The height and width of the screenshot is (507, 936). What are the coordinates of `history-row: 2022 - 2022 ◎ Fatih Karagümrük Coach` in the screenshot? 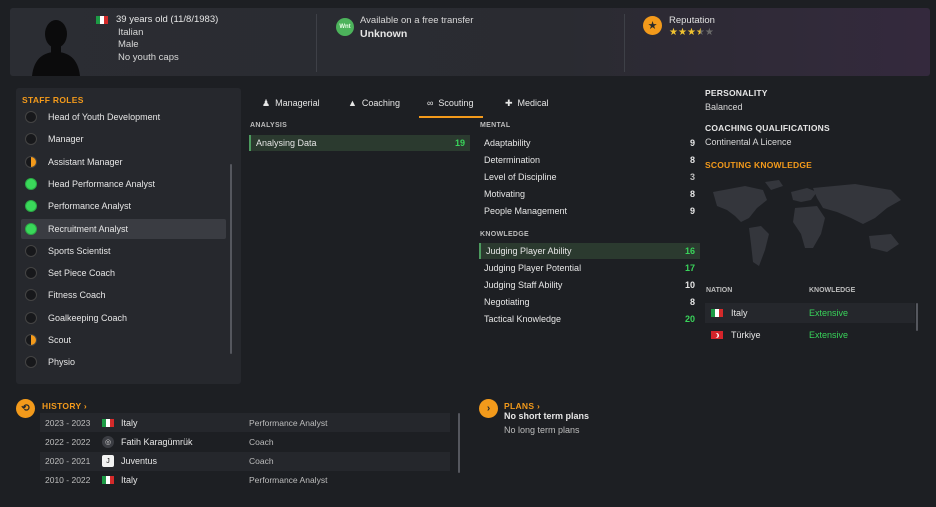 It's located at (245, 441).